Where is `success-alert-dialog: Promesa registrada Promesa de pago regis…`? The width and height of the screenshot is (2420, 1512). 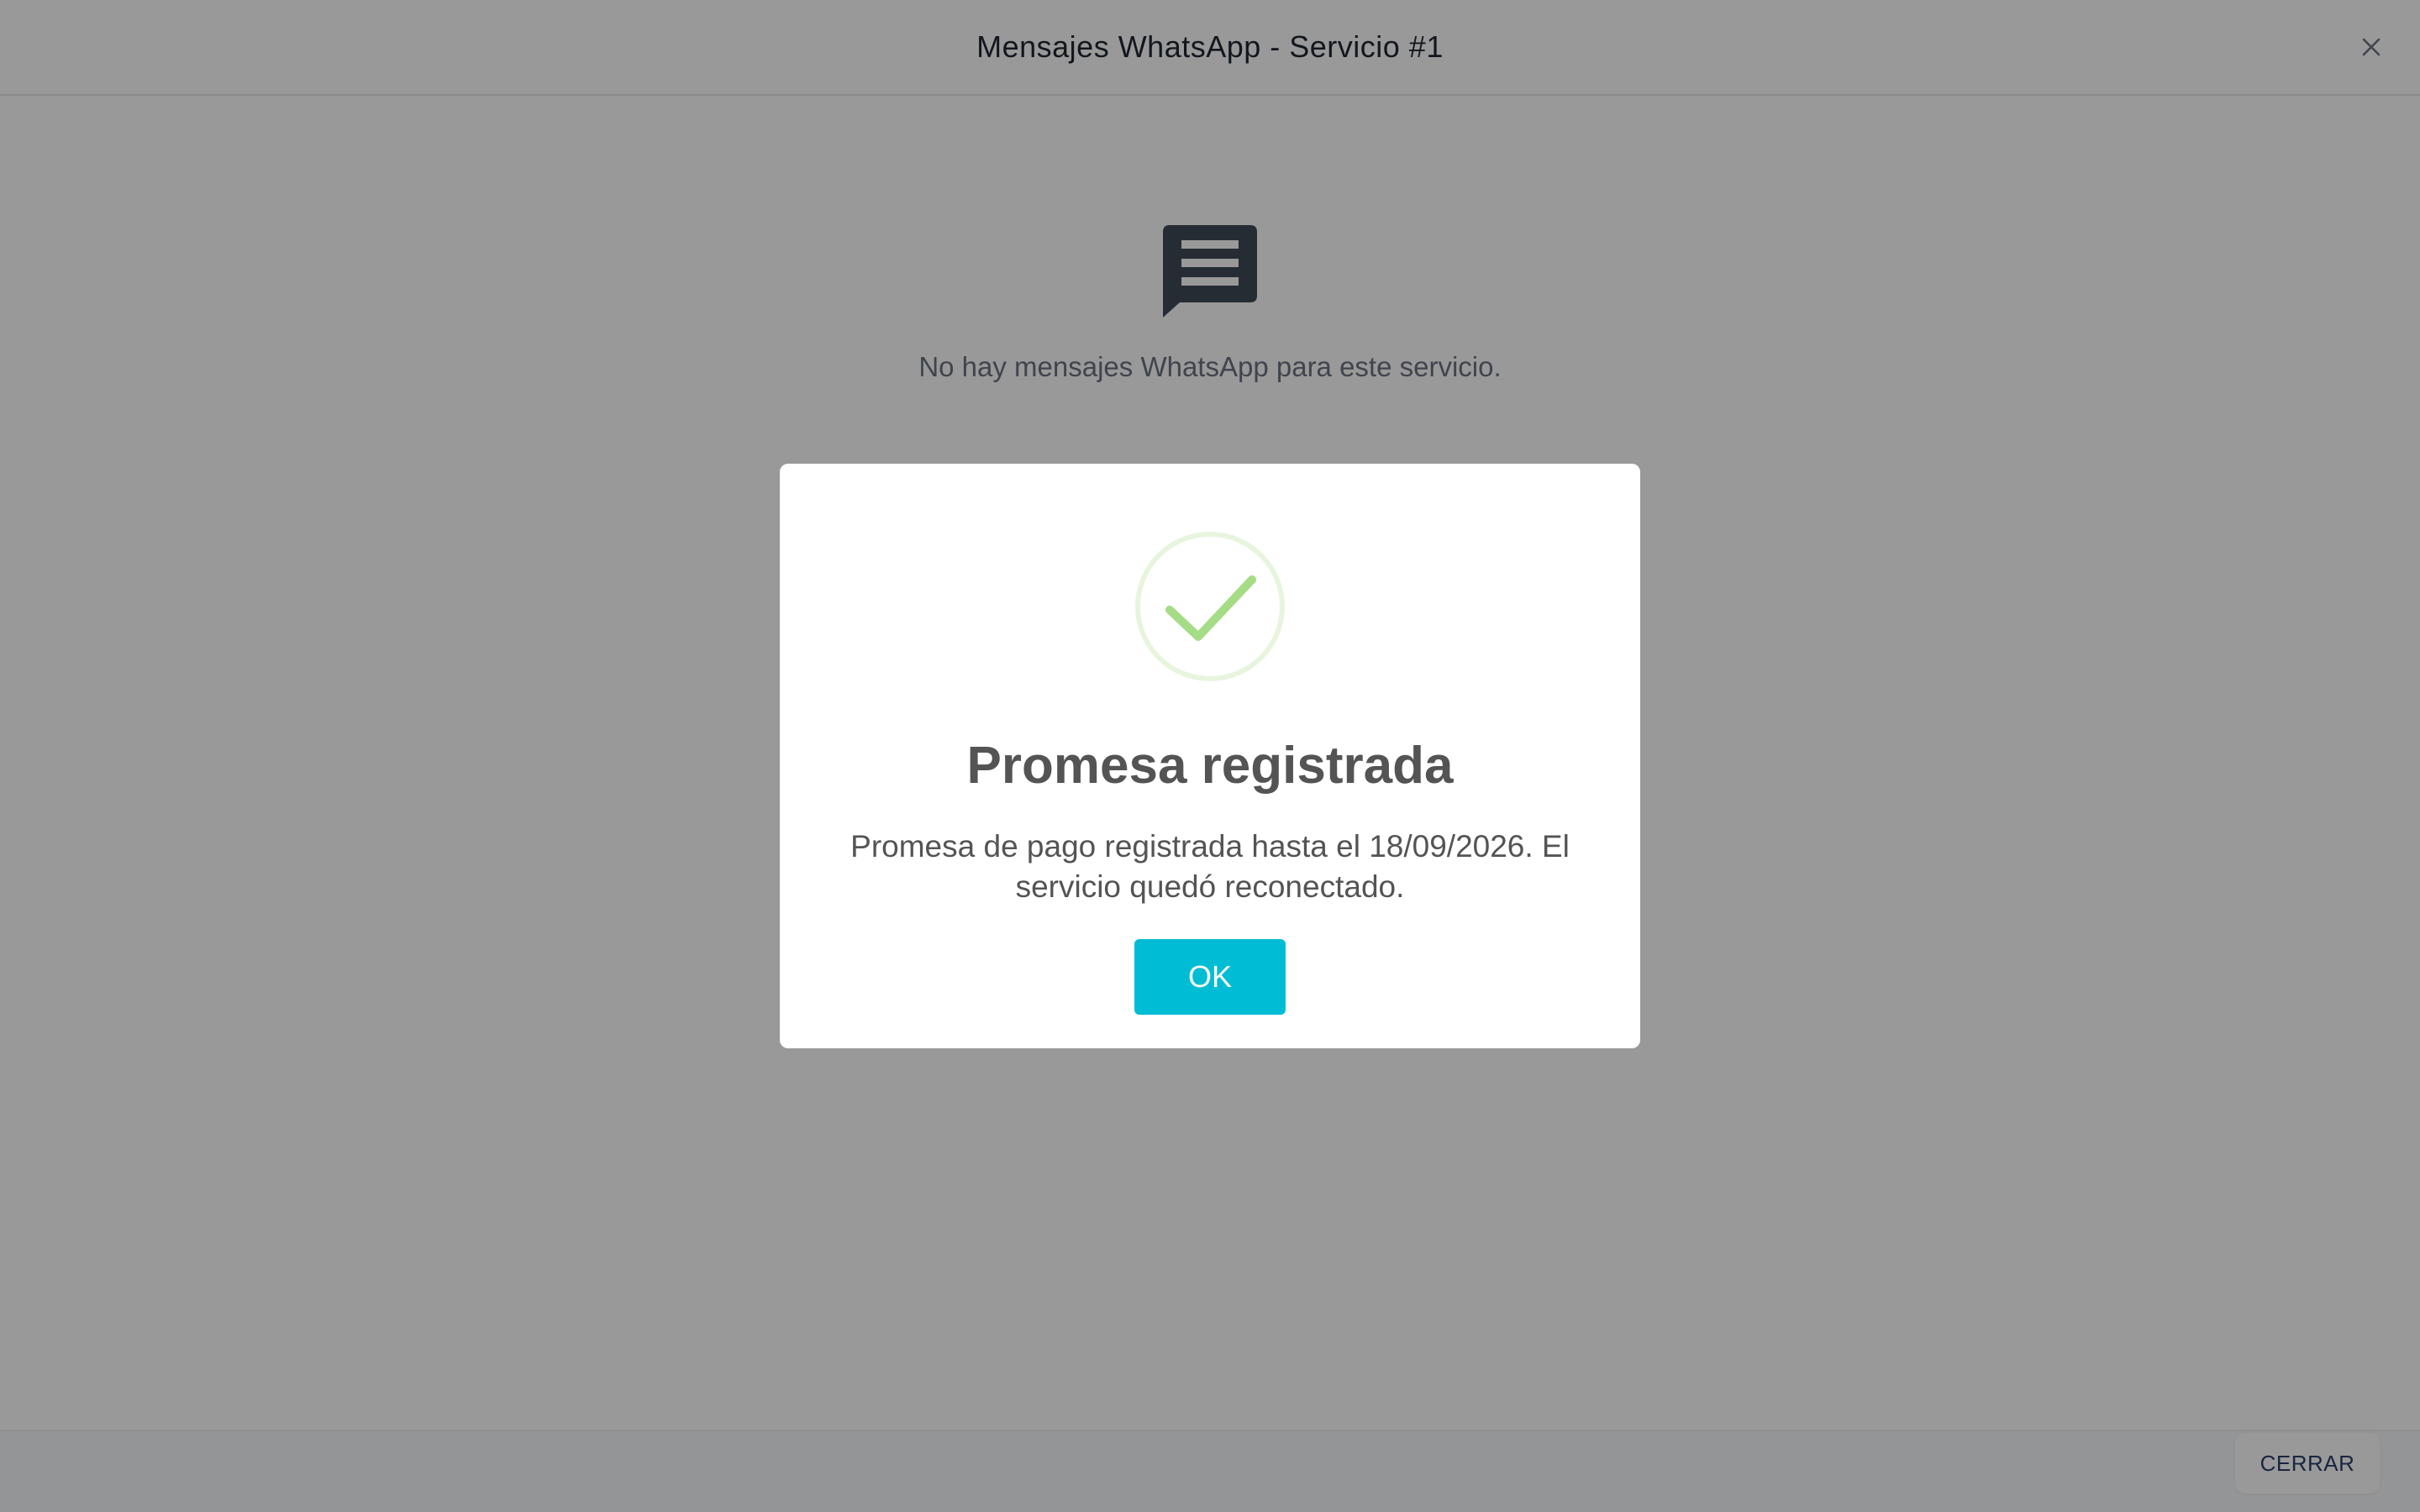 success-alert-dialog: Promesa registrada Promesa de pago regis… is located at coordinates (1210, 756).